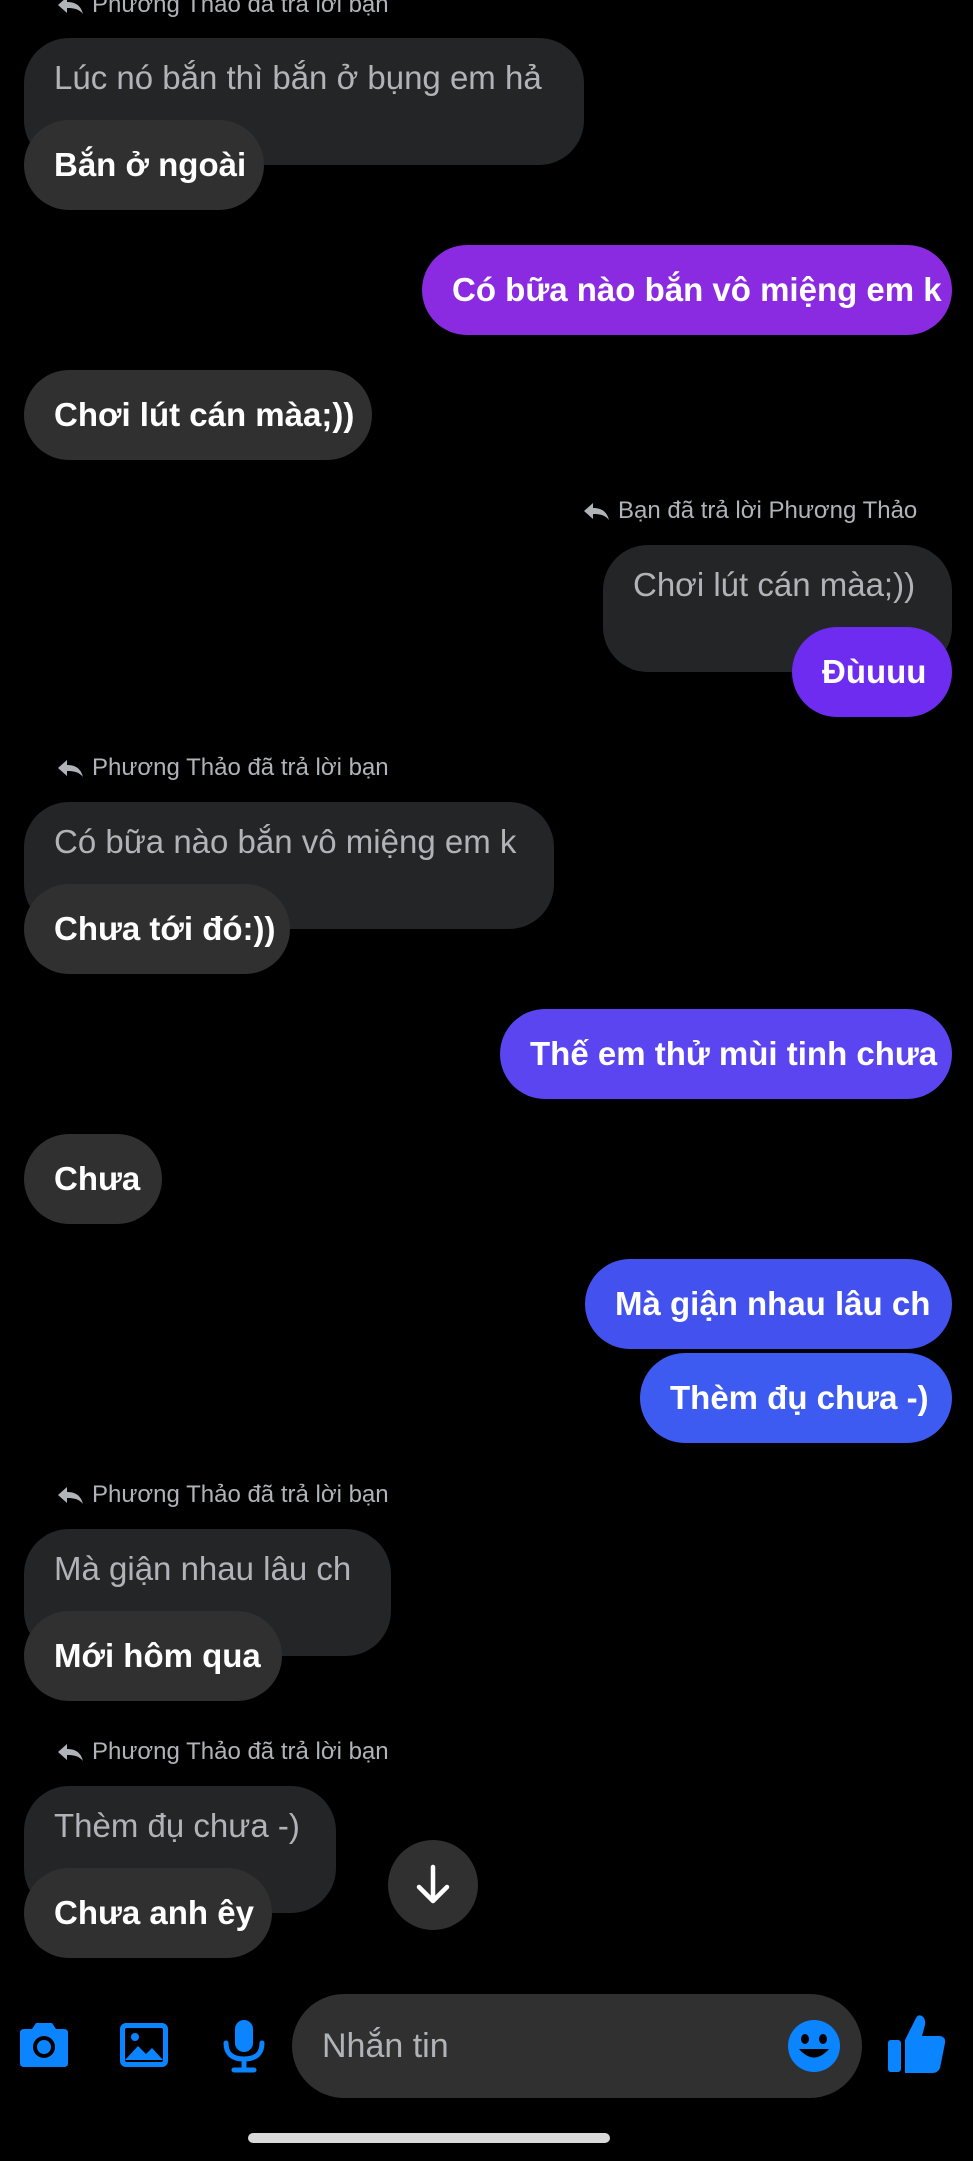 Image resolution: width=973 pixels, height=2161 pixels. I want to click on message-bubble-outgoing: Thèm đụ chưa -), so click(796, 1398).